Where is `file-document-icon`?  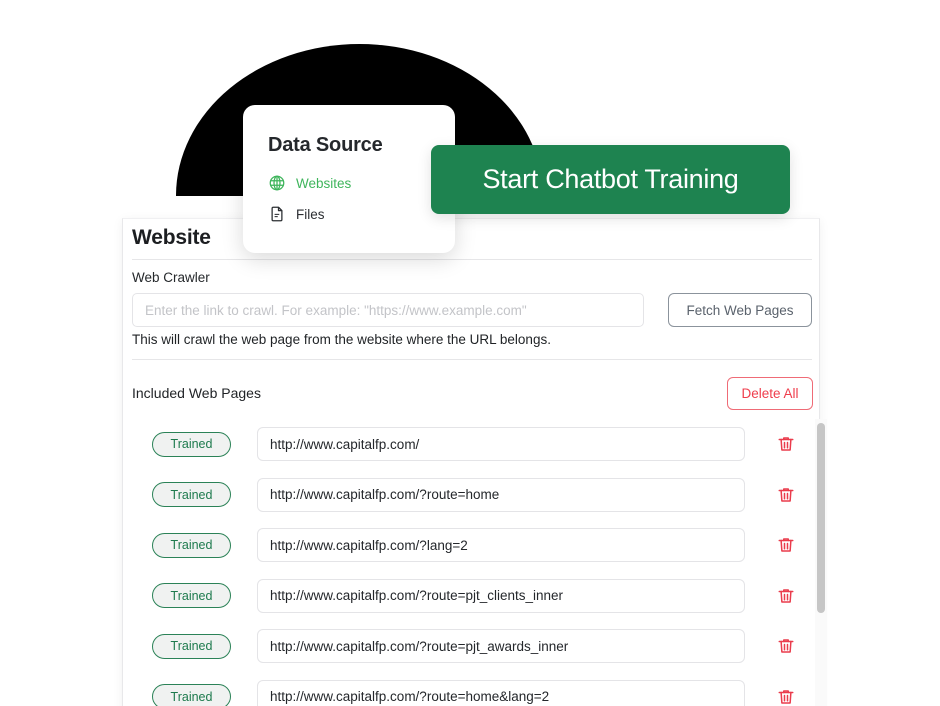 file-document-icon is located at coordinates (277, 214).